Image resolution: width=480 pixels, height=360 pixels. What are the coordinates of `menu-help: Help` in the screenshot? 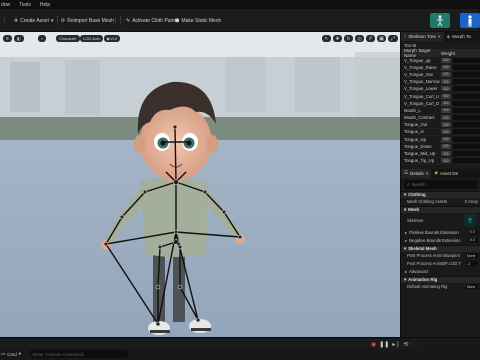 It's located at (45, 5).